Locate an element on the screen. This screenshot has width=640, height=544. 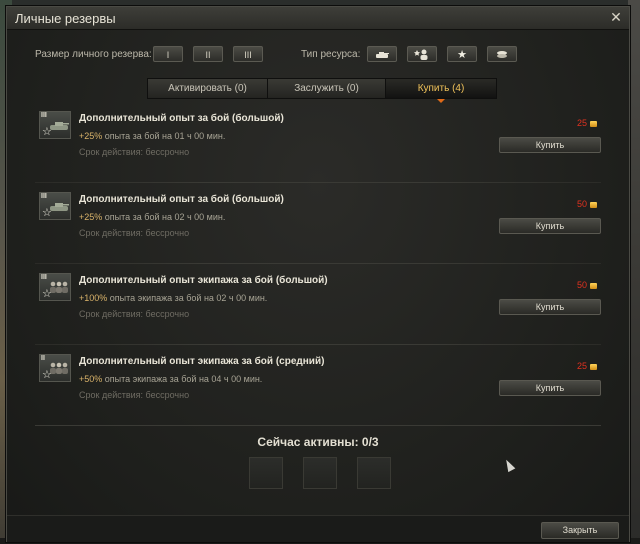
reserve-description: +25% опыта за бой на 02 ч 00 мин. is located at coordinates (152, 217).